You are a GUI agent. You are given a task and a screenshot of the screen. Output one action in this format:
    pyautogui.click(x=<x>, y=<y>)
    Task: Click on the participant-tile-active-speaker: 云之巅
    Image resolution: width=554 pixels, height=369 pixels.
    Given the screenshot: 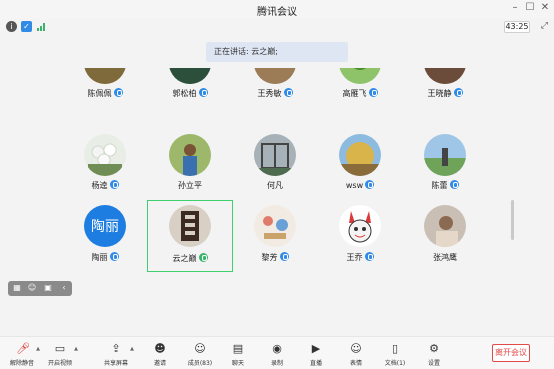 What is the action you would take?
    pyautogui.click(x=190, y=236)
    